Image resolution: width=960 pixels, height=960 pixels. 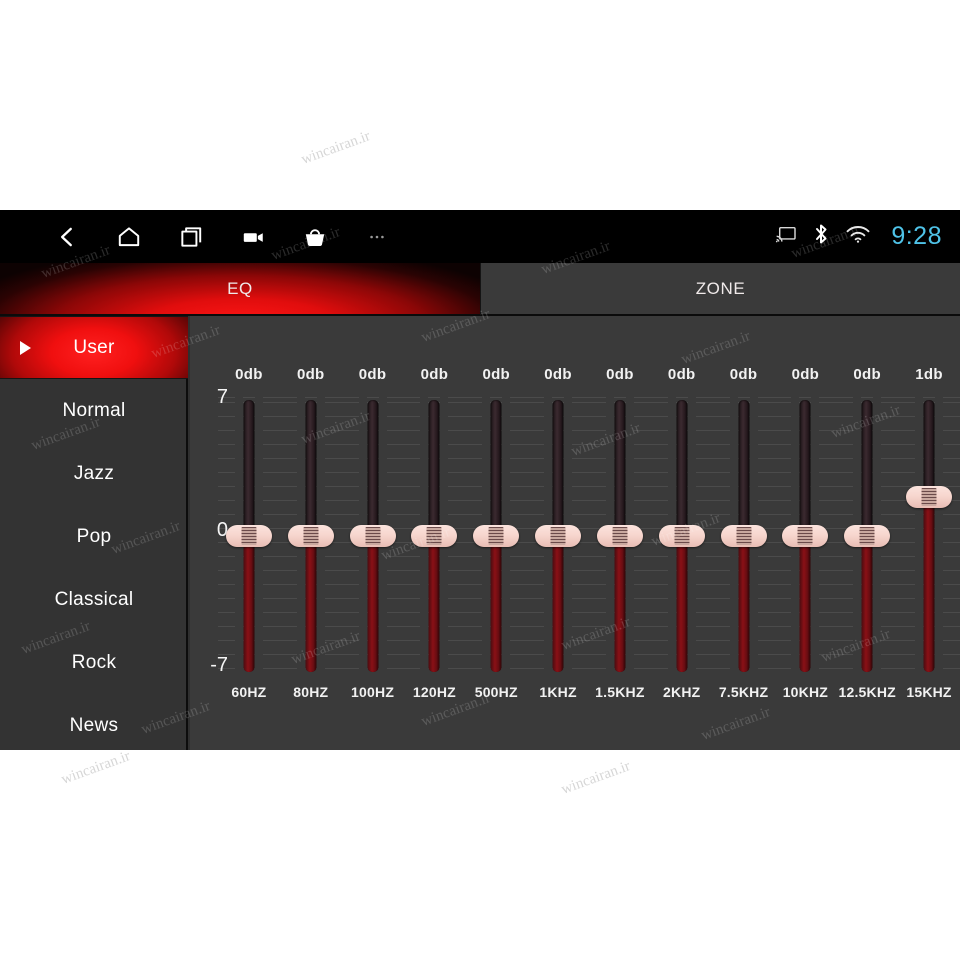 I want to click on tab-zone: ZONE, so click(x=720, y=289).